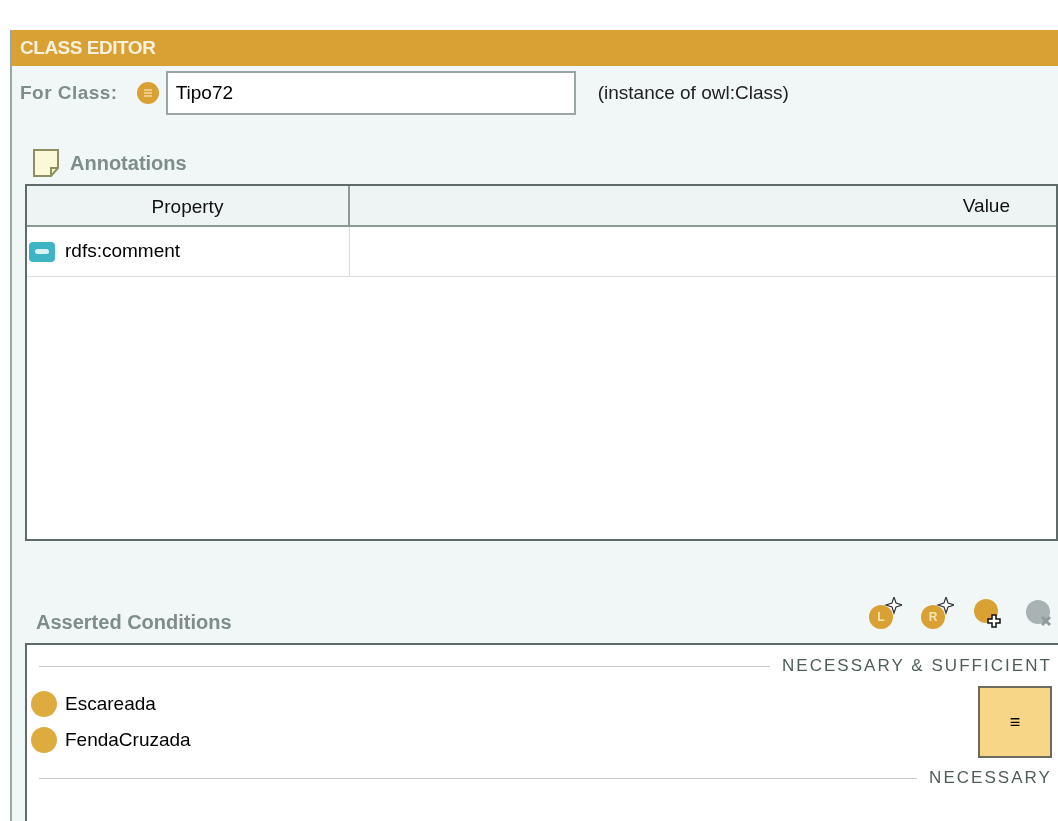 This screenshot has height=821, width=1058. I want to click on for-class-label: For Class:, so click(69, 92).